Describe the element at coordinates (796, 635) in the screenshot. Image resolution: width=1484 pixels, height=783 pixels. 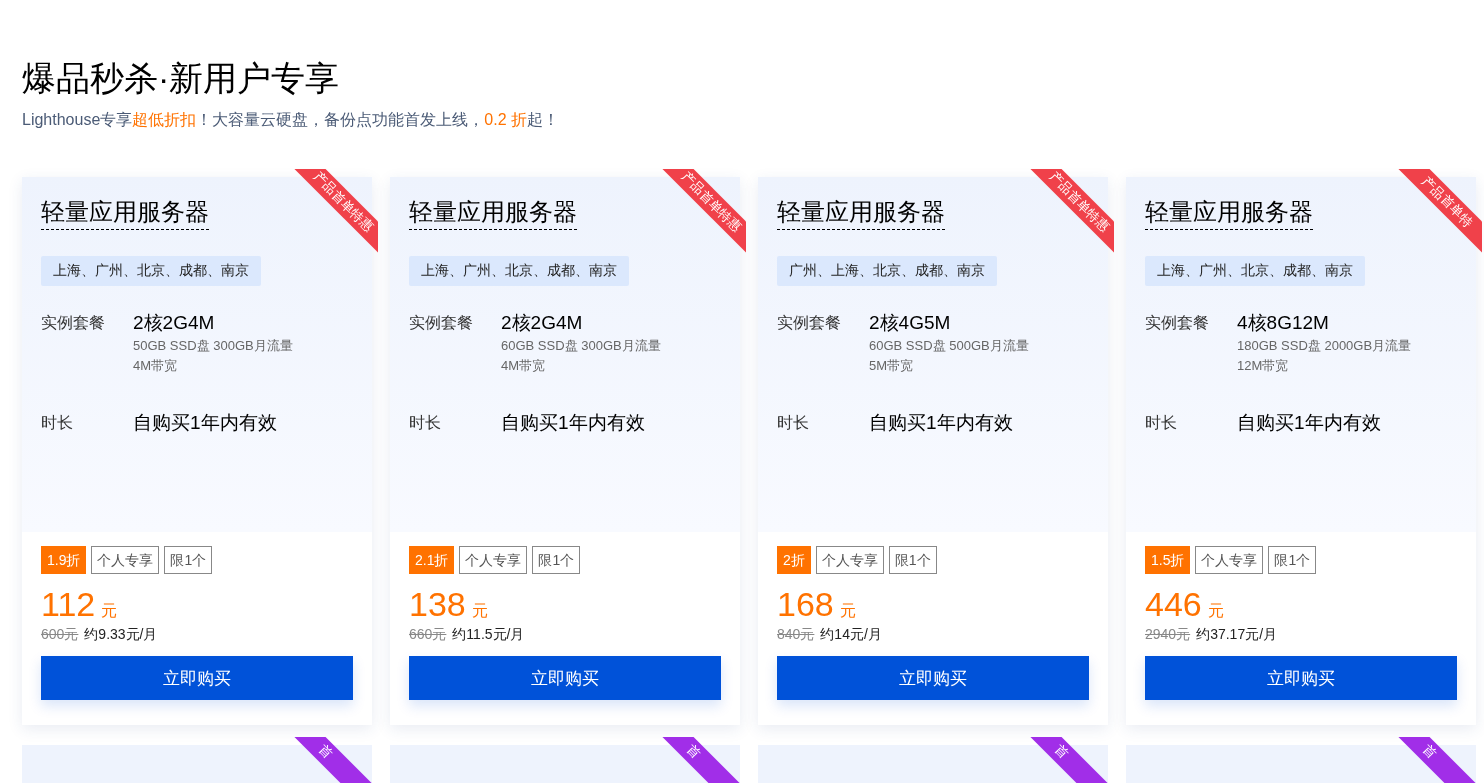
I see `original-price: 840元` at that location.